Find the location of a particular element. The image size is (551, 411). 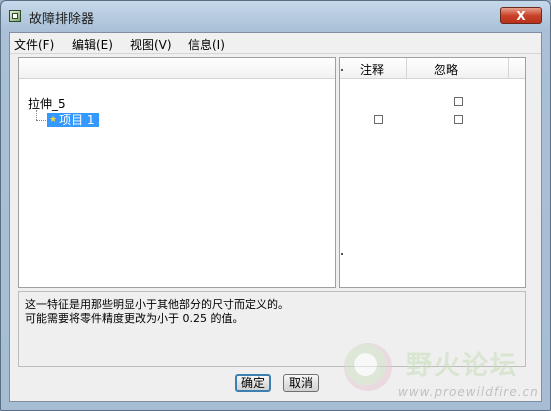

child-note-checkbox is located at coordinates (378, 119).